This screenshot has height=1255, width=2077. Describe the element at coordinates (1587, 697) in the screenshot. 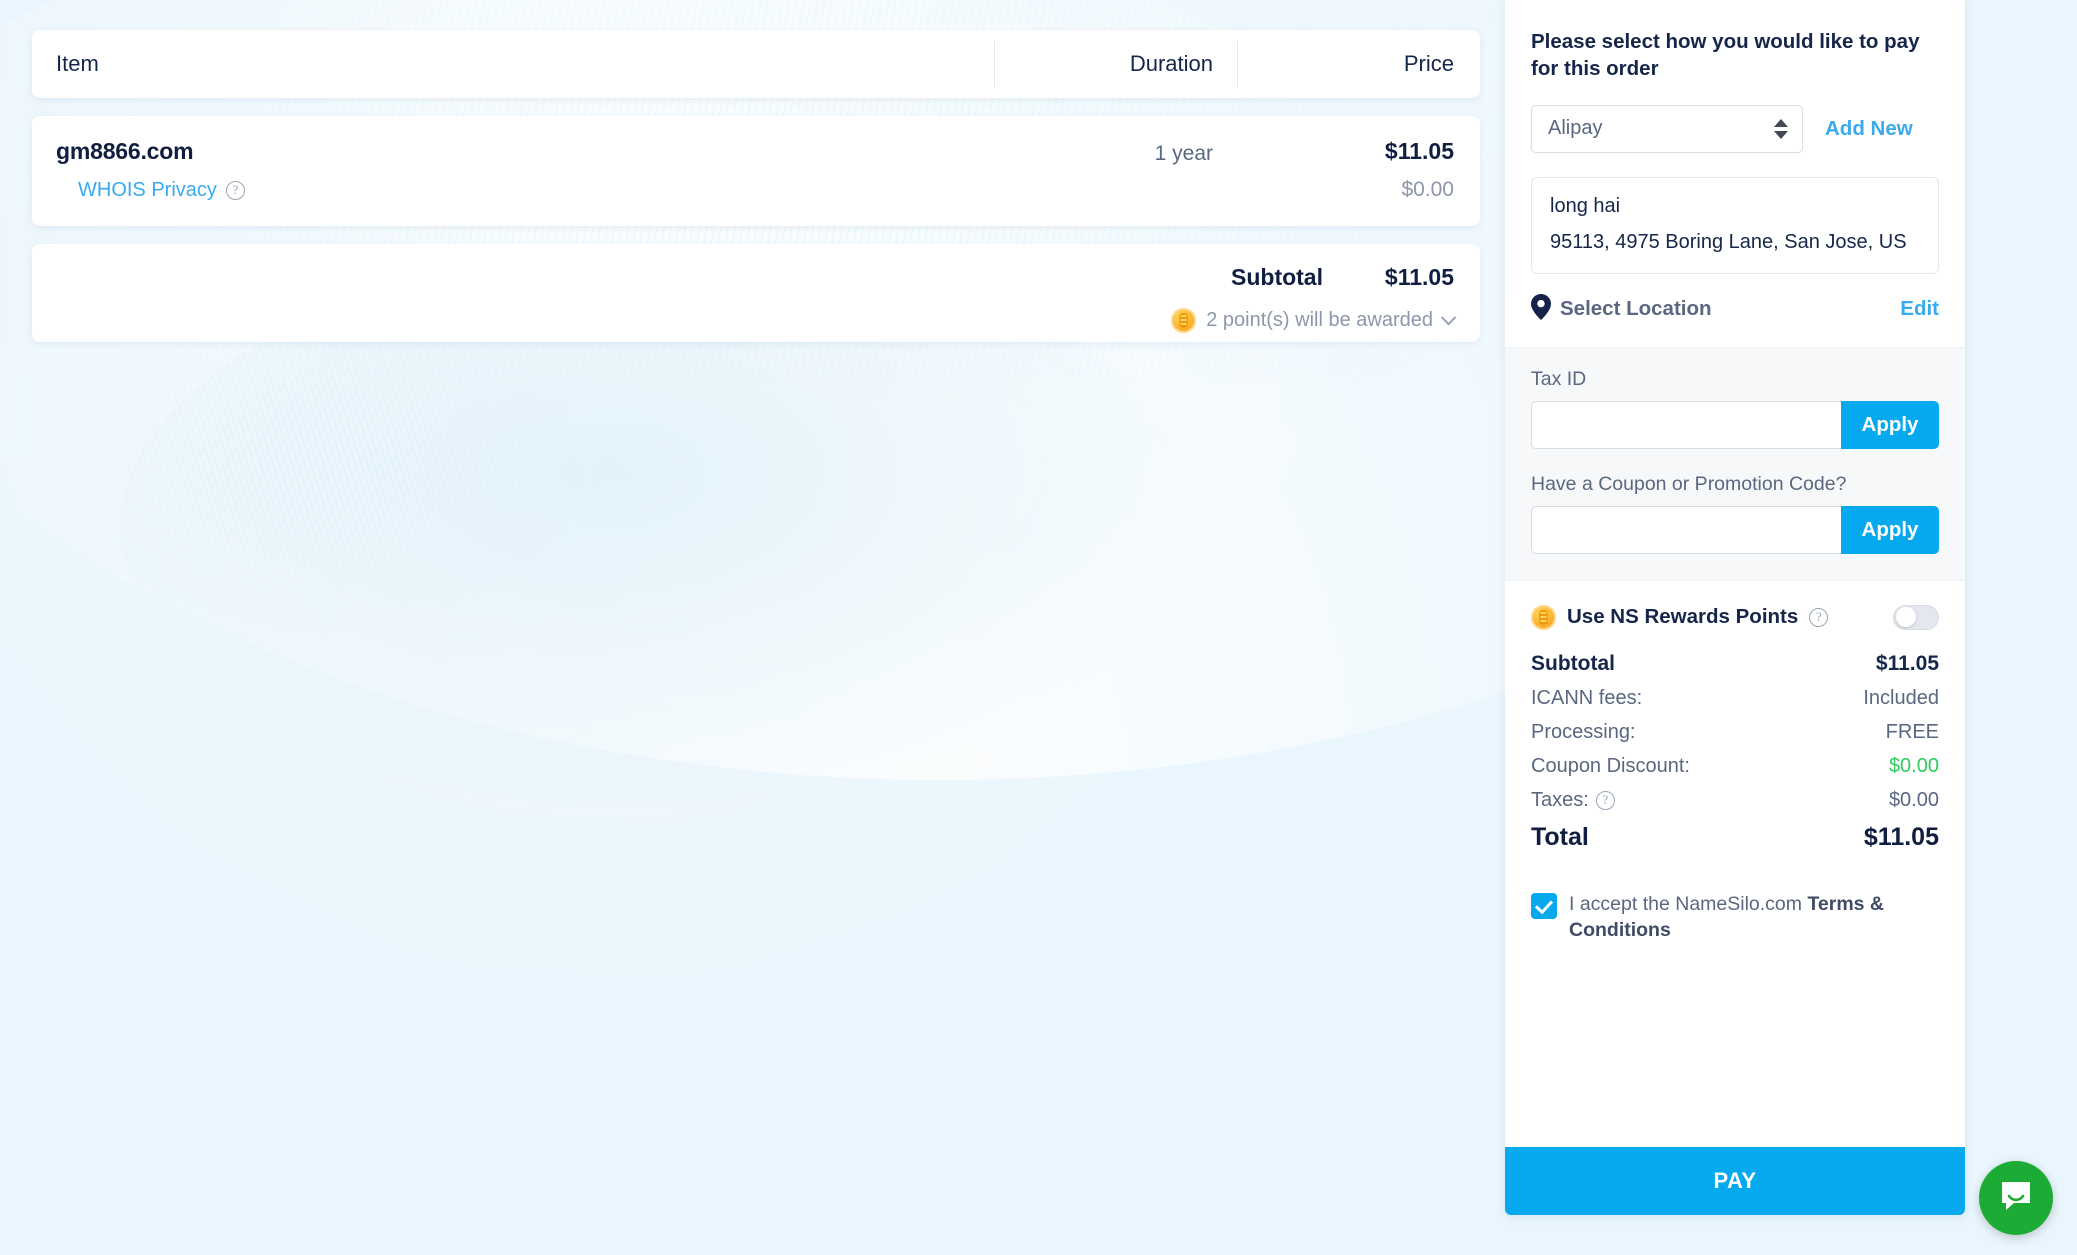

I see `total-line-label: ICANN fees:` at that location.